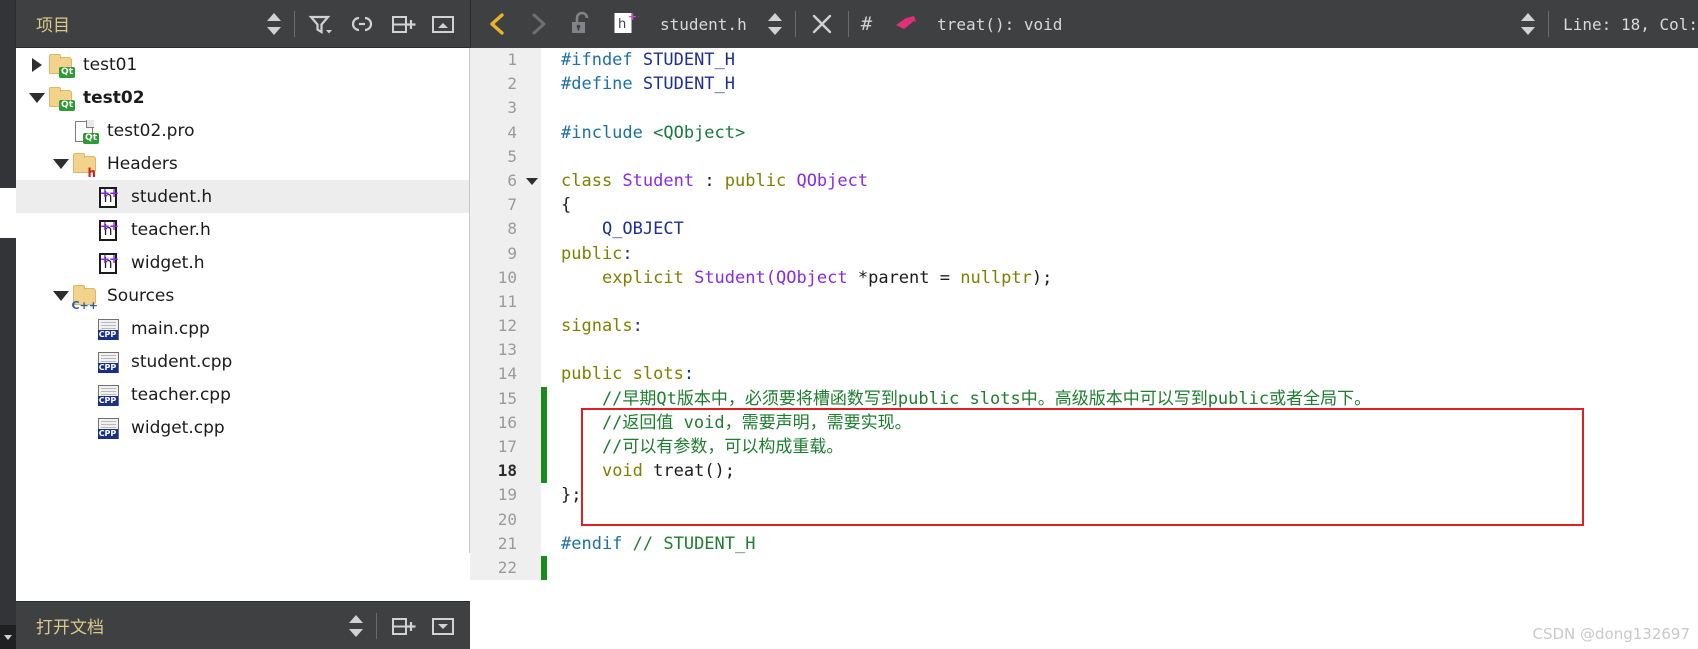 This screenshot has height=649, width=1698. What do you see at coordinates (1084, 84) in the screenshot?
I see `code-line: 2 #define STUDENT_H` at bounding box center [1084, 84].